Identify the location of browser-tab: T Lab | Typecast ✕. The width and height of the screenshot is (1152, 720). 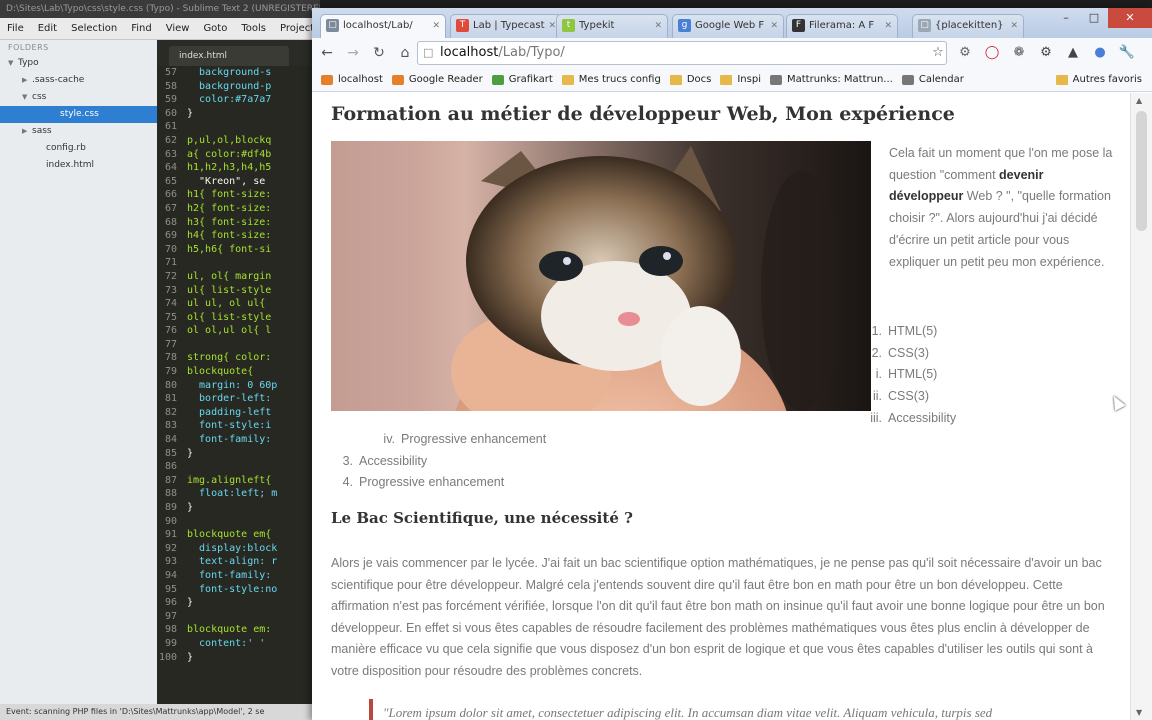
(506, 26).